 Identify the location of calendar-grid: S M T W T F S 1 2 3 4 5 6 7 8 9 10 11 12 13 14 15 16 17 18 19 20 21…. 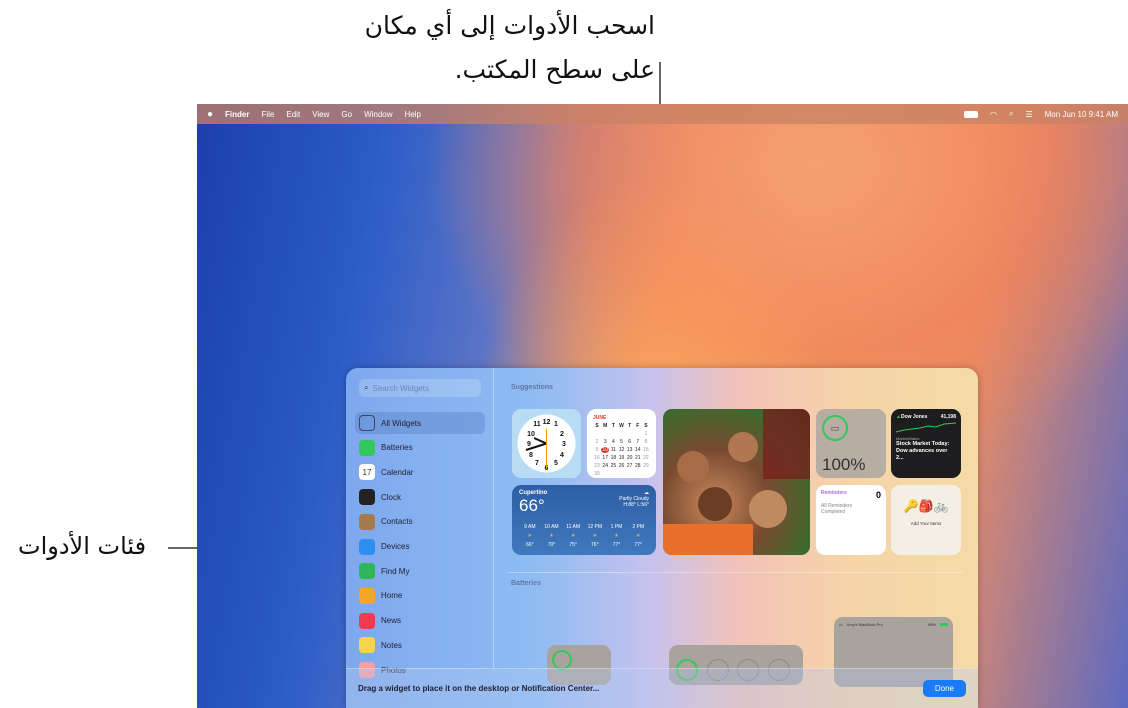
(621, 450).